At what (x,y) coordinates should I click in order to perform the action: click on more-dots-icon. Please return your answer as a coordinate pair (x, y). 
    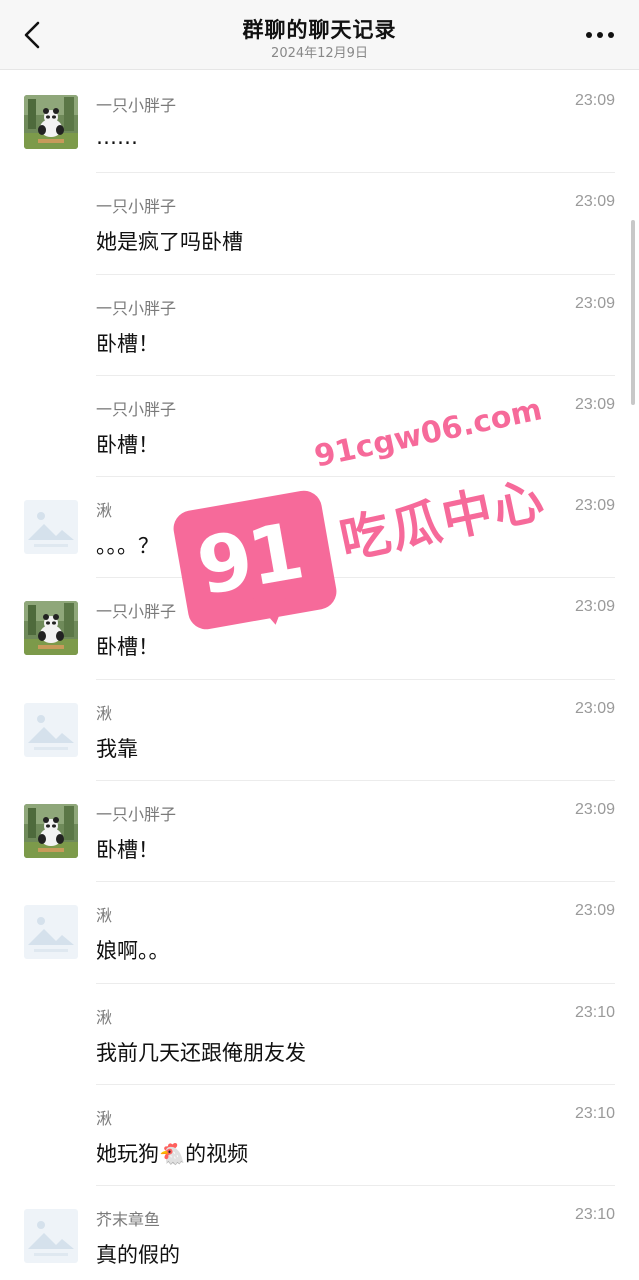
    Looking at the image, I should click on (600, 35).